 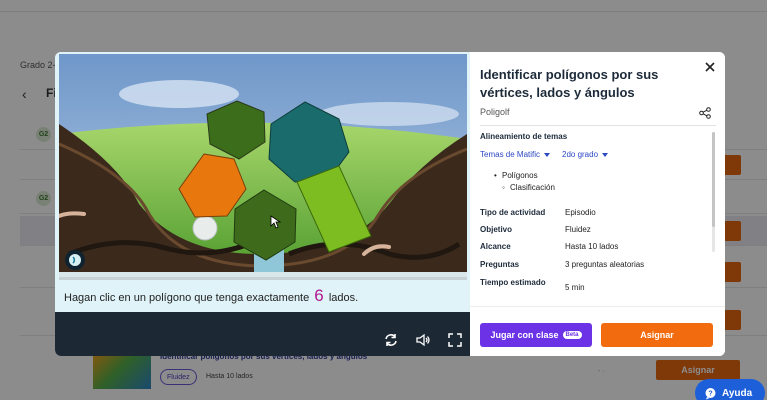 I want to click on assign-button: Asignar, so click(x=657, y=335).